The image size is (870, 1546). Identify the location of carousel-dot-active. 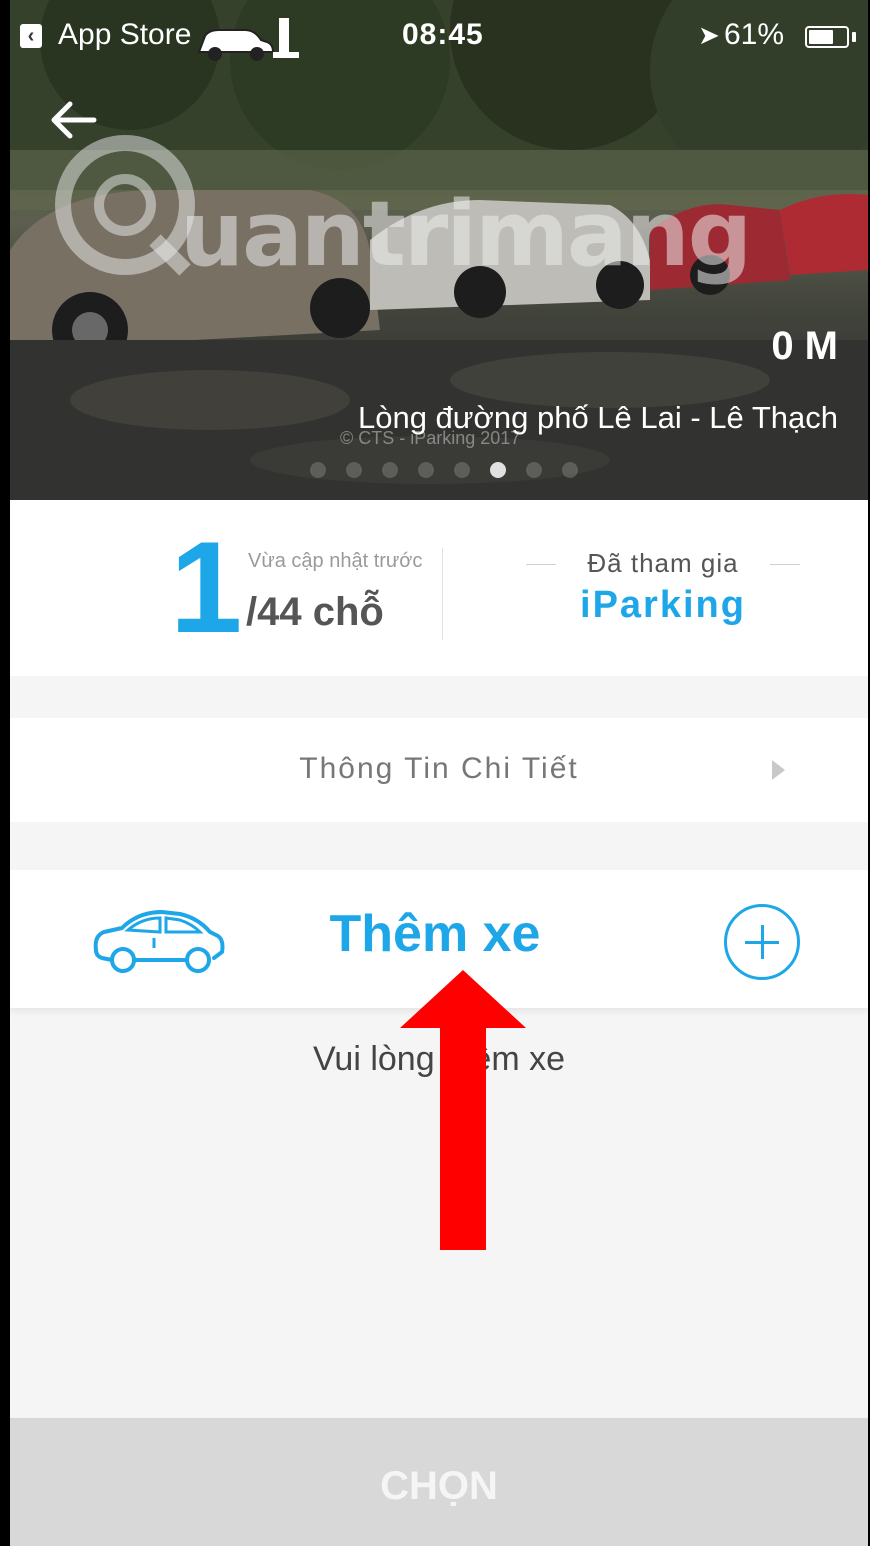
(498, 470).